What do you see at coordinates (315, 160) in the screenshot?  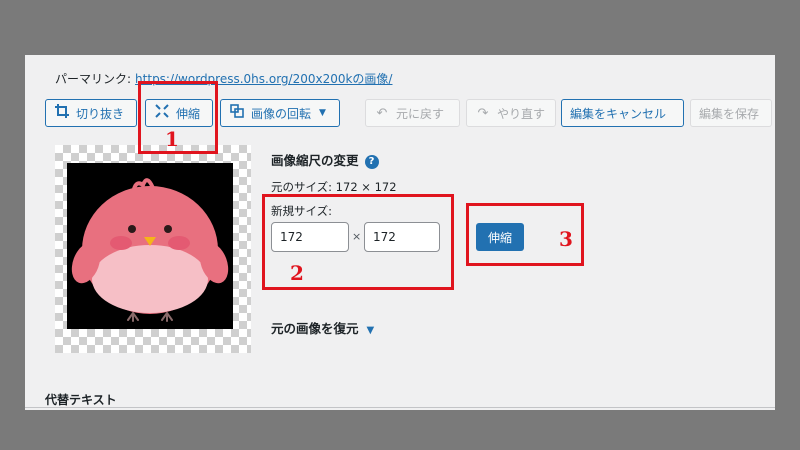 I see `scale-title-text: 画像縮尺の変更` at bounding box center [315, 160].